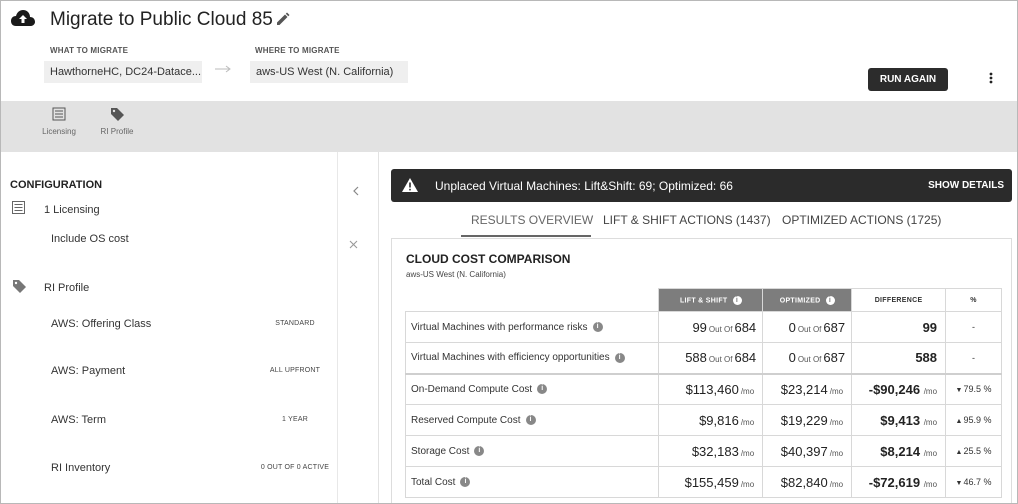 Image resolution: width=1018 pixels, height=504 pixels. What do you see at coordinates (295, 419) in the screenshot?
I see `ri-row-value: 1 YEAR` at bounding box center [295, 419].